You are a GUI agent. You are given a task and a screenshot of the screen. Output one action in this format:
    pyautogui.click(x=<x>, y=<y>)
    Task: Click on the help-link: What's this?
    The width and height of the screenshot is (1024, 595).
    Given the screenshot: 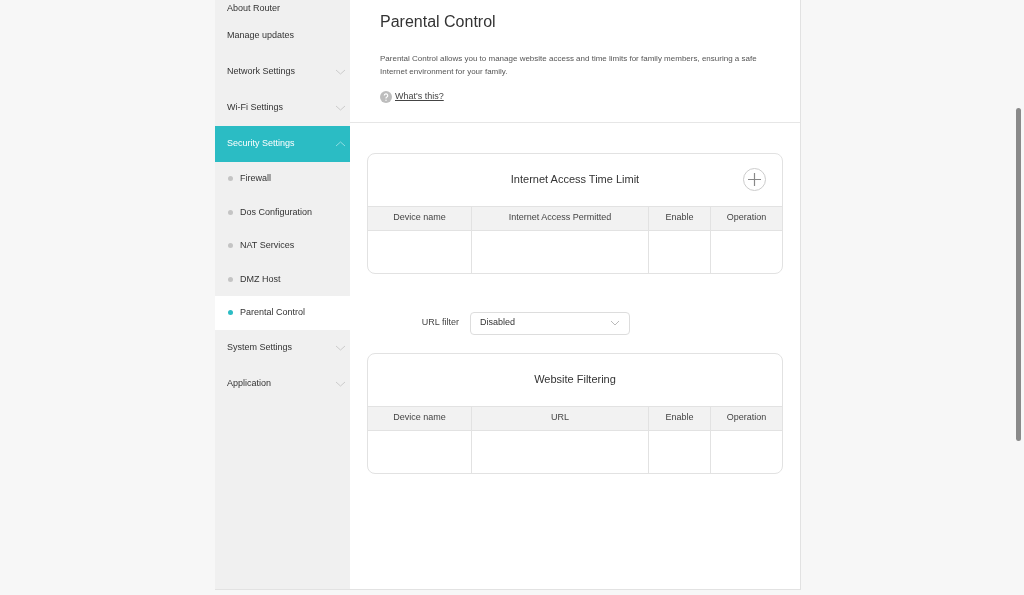 What is the action you would take?
    pyautogui.click(x=419, y=97)
    